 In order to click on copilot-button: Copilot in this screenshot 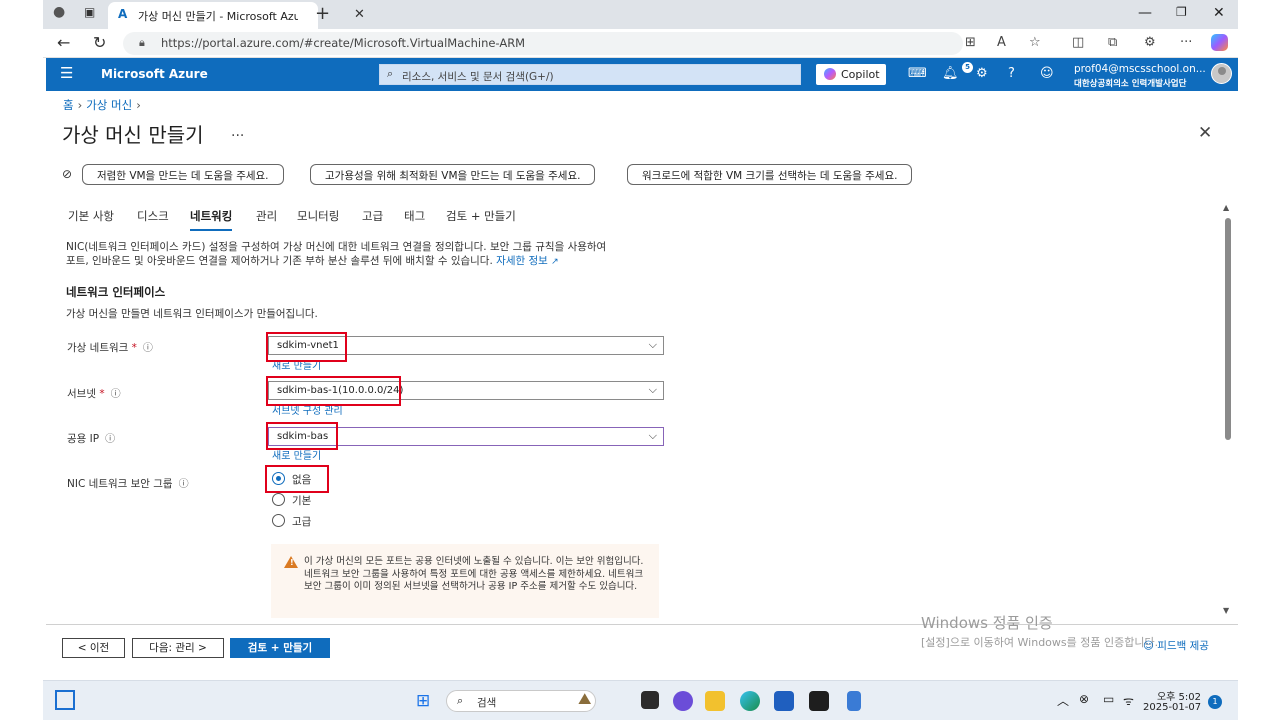, I will do `click(851, 74)`.